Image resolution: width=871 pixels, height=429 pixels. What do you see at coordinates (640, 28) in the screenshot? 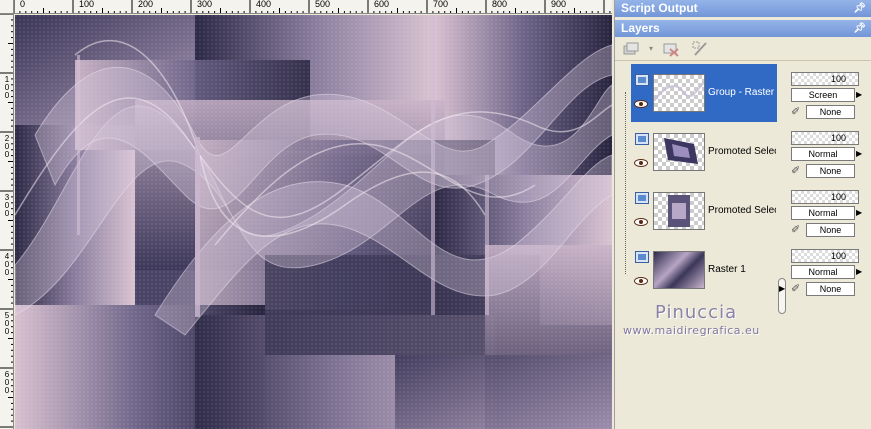
I see `layers-title: Layers` at bounding box center [640, 28].